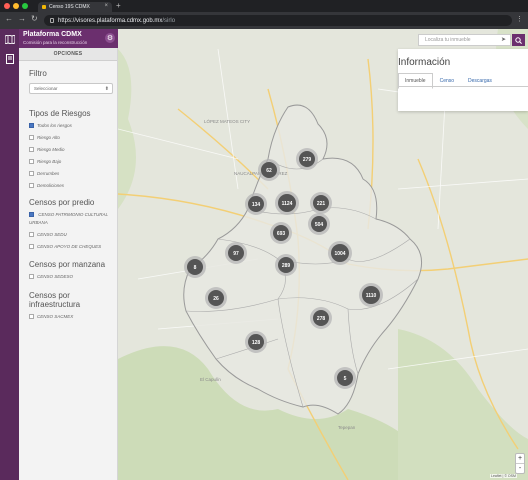 The width and height of the screenshot is (528, 480). I want to click on place-label: LÓPEZ MATEOS CITY, so click(227, 121).